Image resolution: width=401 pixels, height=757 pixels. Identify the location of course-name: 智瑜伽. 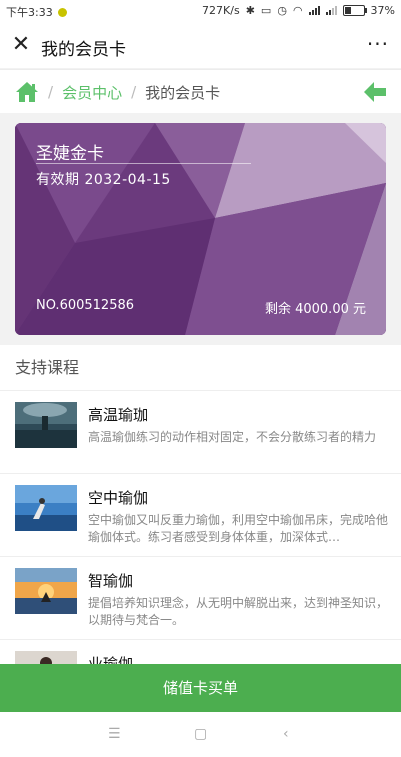
(111, 581).